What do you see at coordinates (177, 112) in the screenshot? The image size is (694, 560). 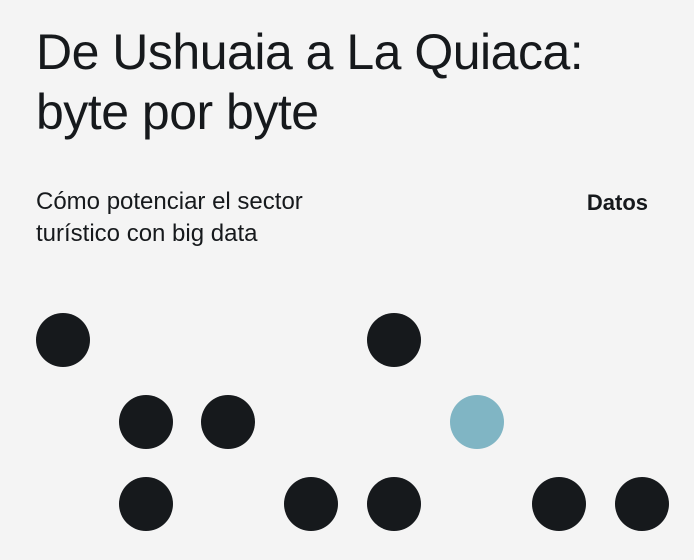 I see `article-title-line-2: byte por byte` at bounding box center [177, 112].